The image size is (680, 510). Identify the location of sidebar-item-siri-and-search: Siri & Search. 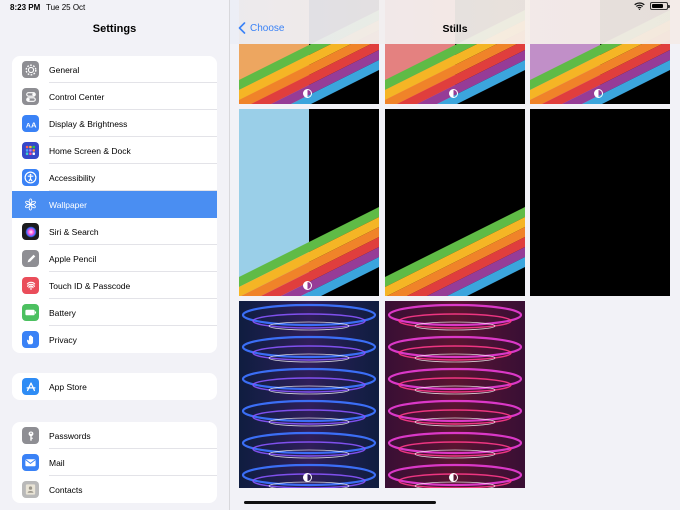
(114, 231).